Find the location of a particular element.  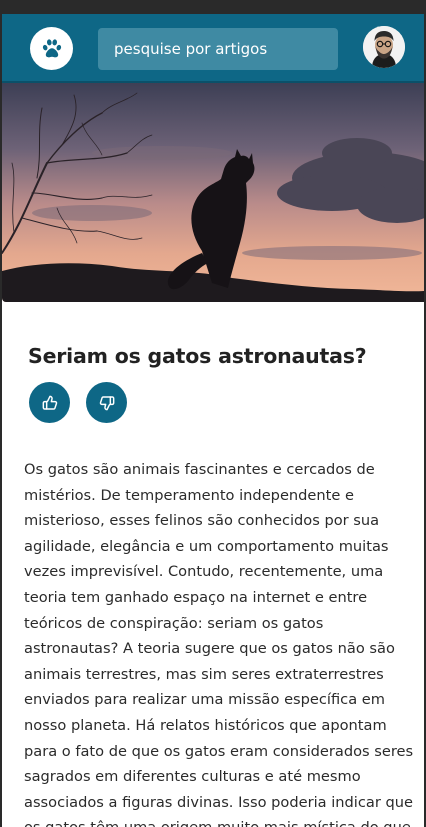

logo-button is located at coordinates (51, 48).